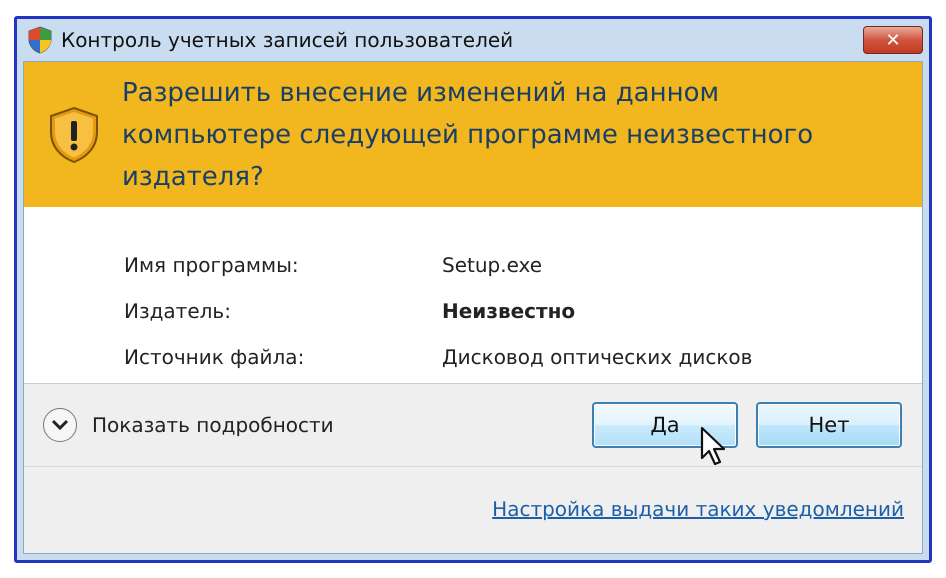 The image size is (946, 578). What do you see at coordinates (468, 135) in the screenshot?
I see `question-text: Разрешить внесение изменений на данном компьютере следующей программе неизвестного издателя?` at bounding box center [468, 135].